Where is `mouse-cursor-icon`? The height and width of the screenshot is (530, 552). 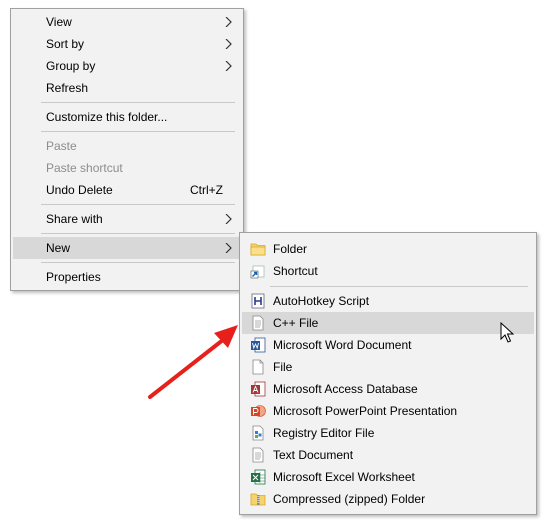
mouse-cursor-icon is located at coordinates (507, 332).